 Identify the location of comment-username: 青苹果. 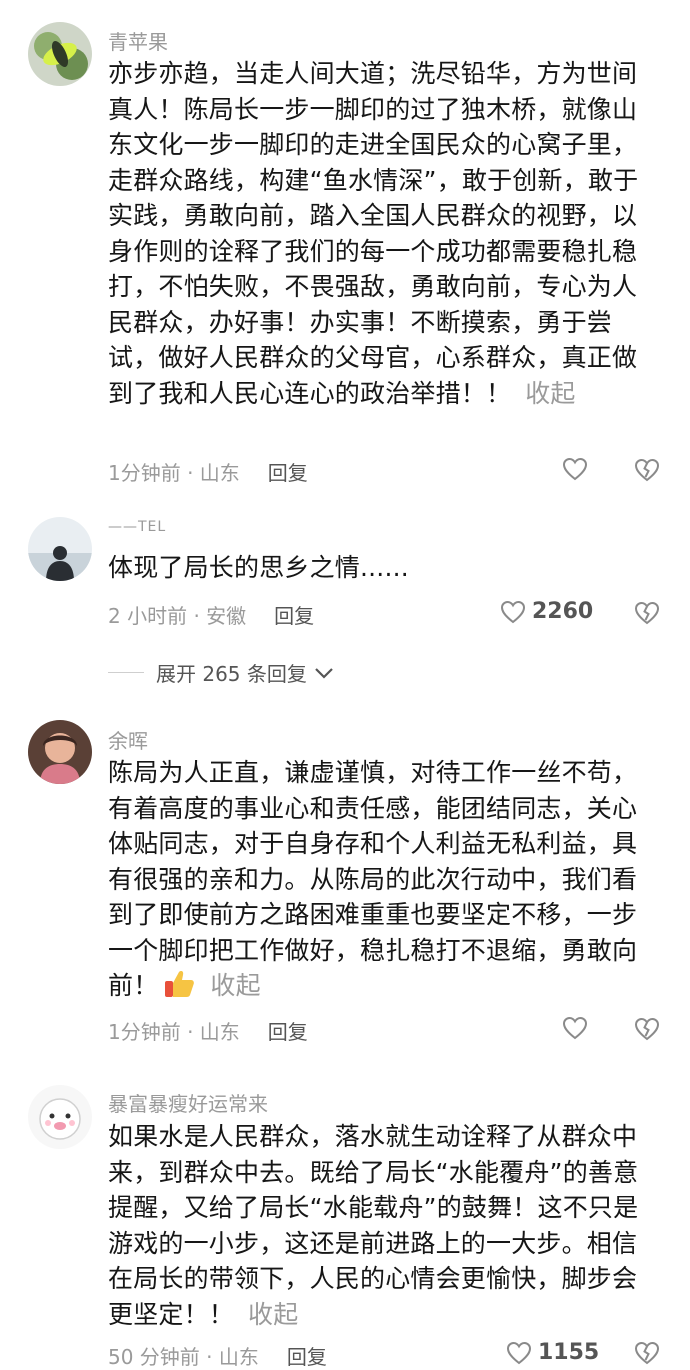
(138, 40).